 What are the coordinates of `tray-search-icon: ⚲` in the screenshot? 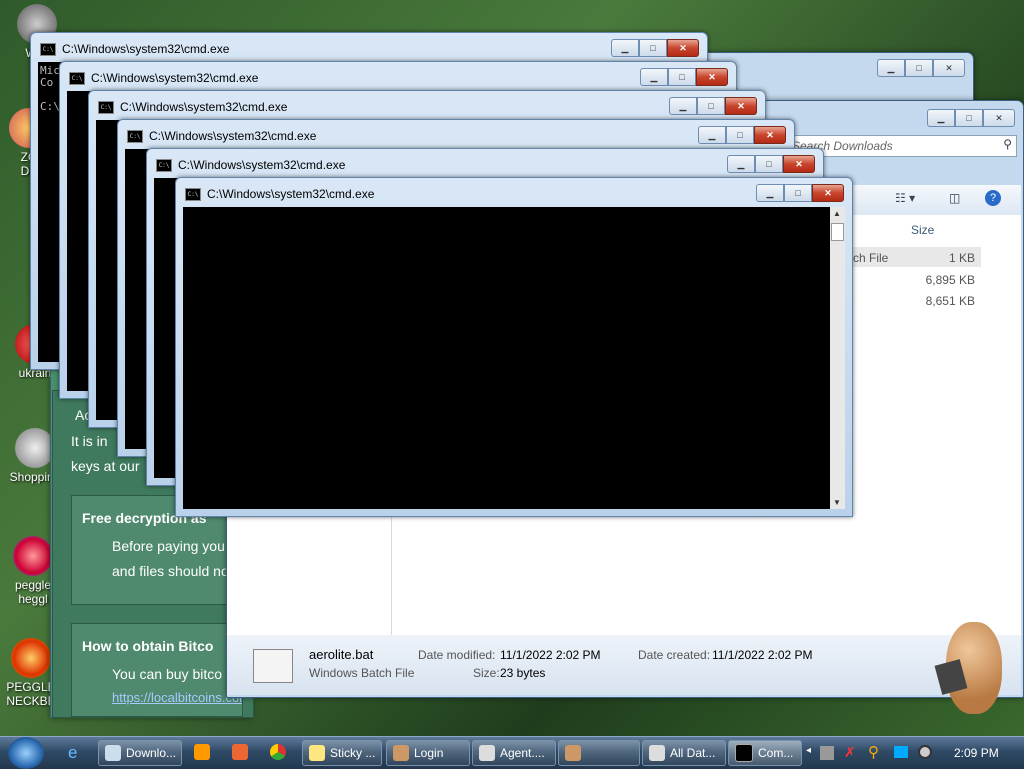 It's located at (873, 752).